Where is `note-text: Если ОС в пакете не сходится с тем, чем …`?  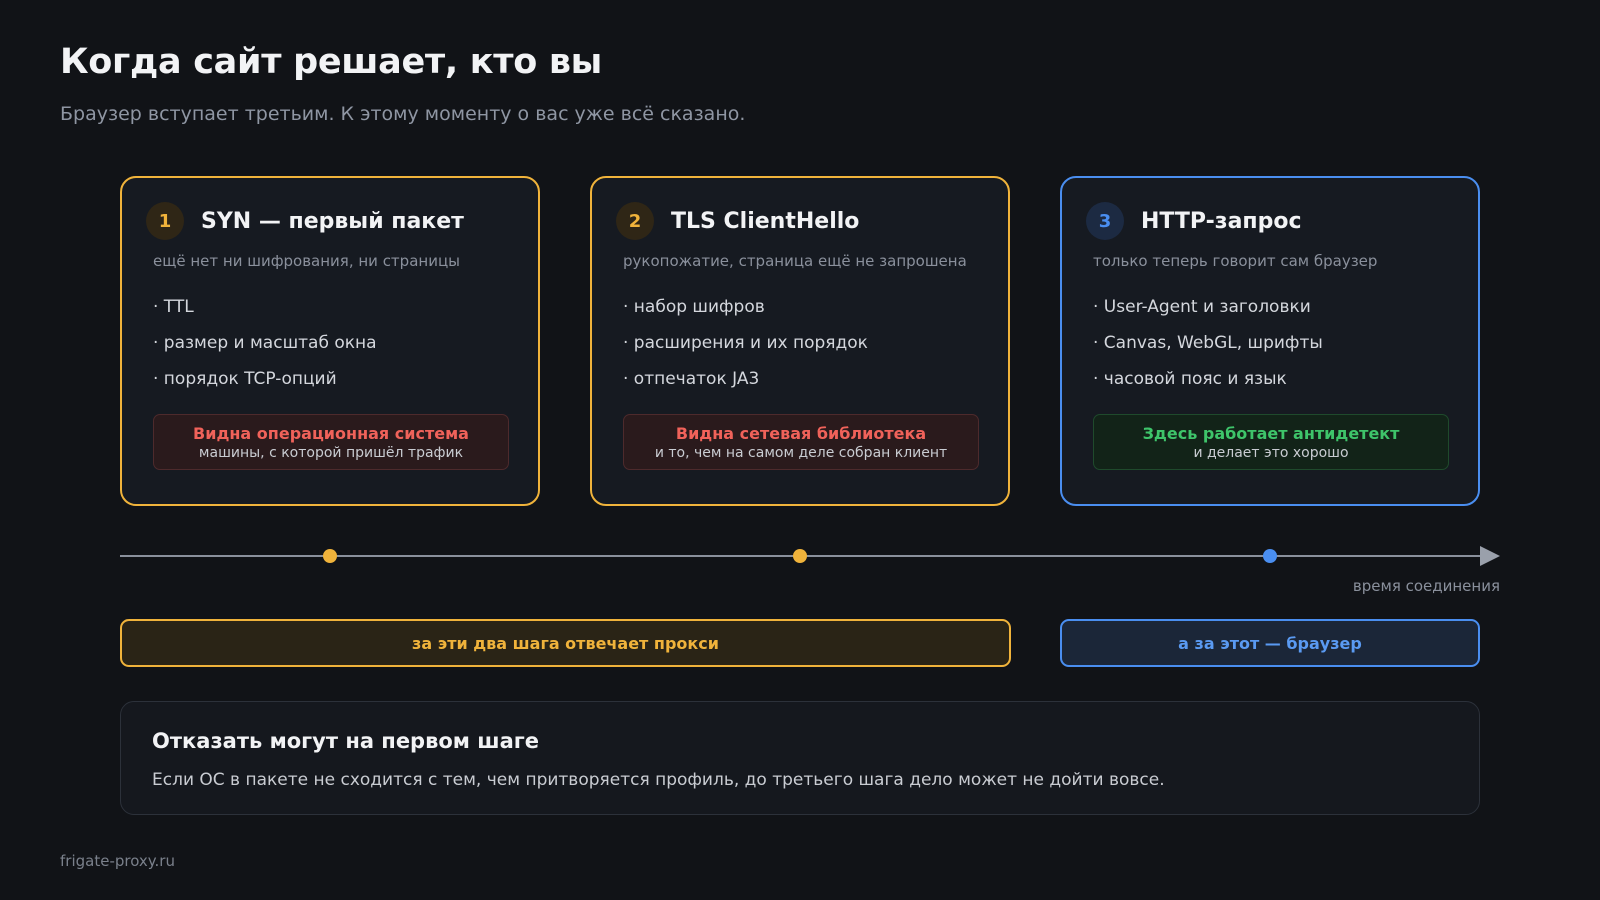 note-text: Если ОС в пакете не сходится с тем, чем … is located at coordinates (658, 780).